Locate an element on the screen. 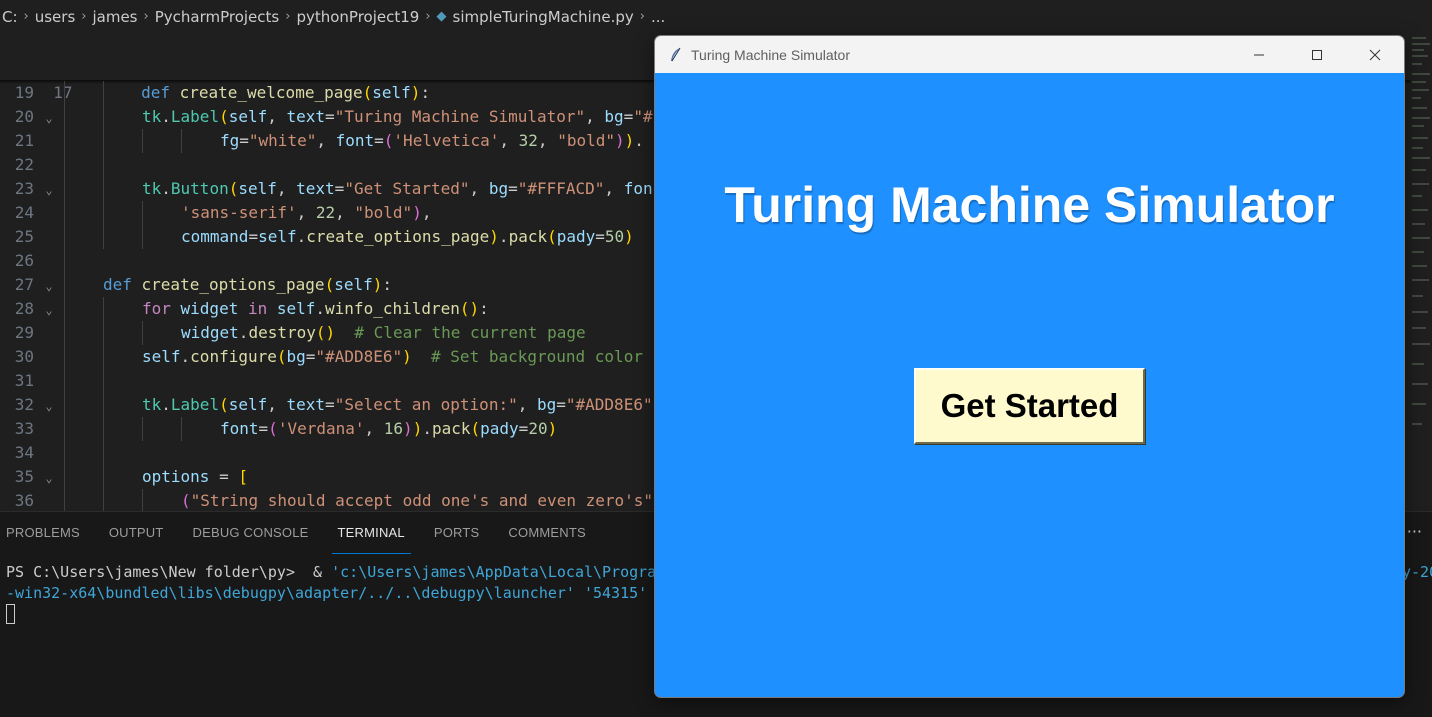  tab-terminal: TERMINAL is located at coordinates (371, 533).